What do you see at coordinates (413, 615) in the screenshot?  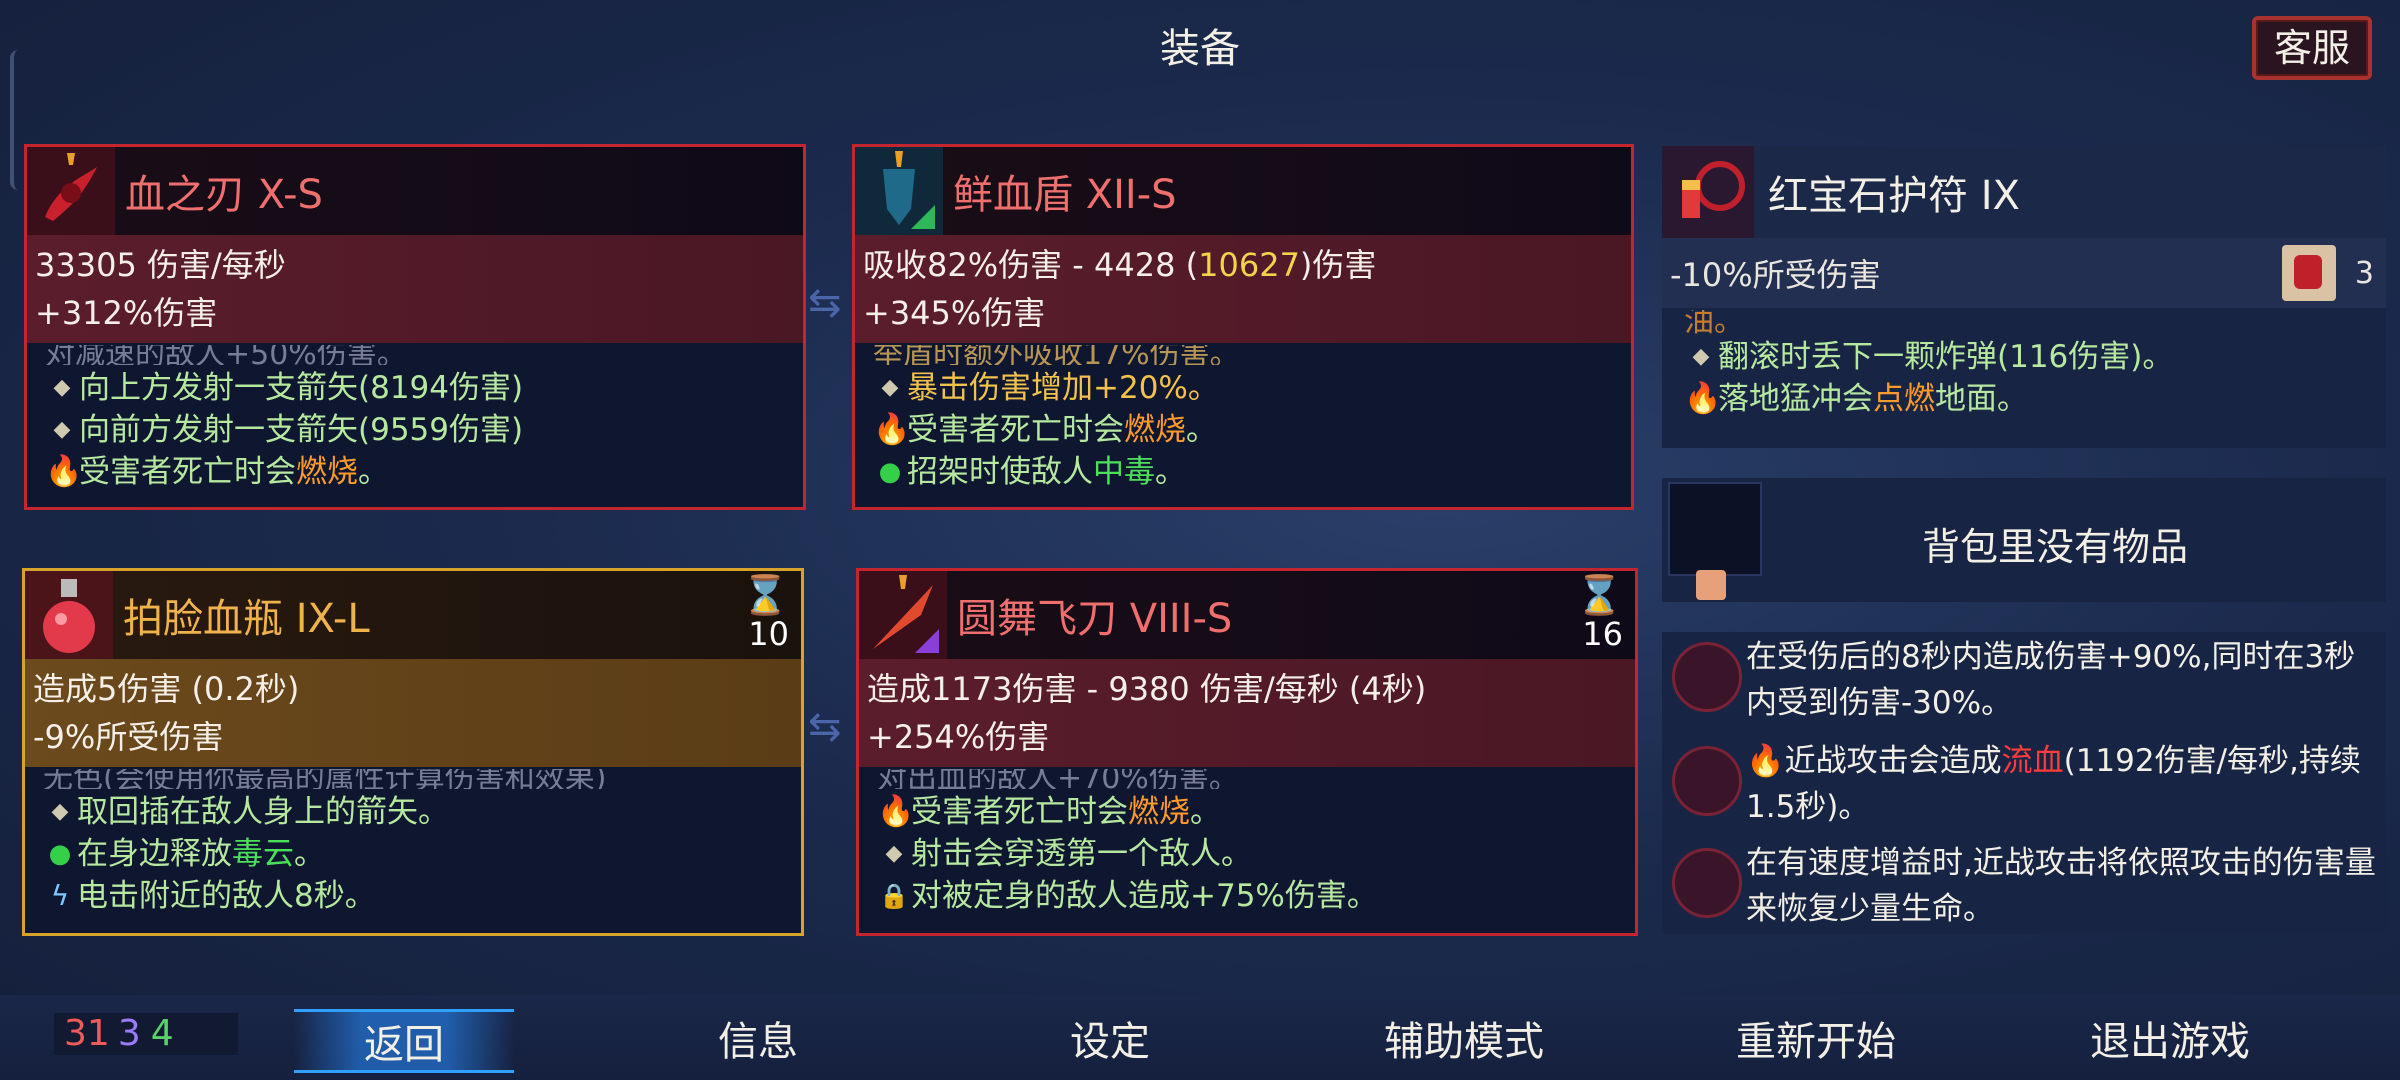 I see `skill-card-header: 拍脸血瓶 IX-L` at bounding box center [413, 615].